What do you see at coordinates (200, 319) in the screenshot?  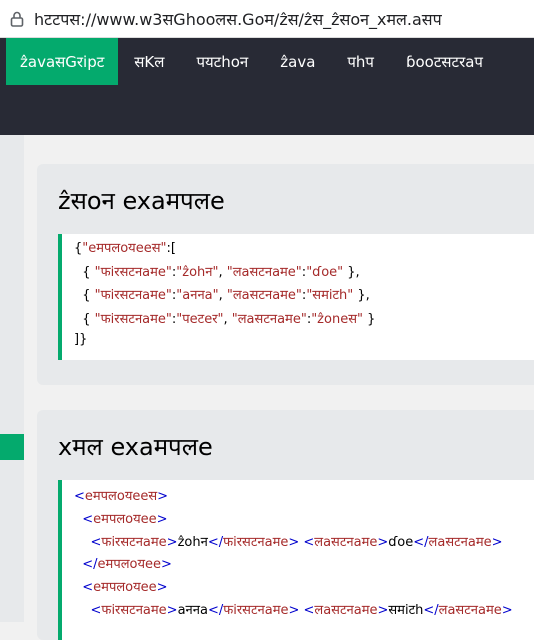 I see `json-token: "पeटeर"` at bounding box center [200, 319].